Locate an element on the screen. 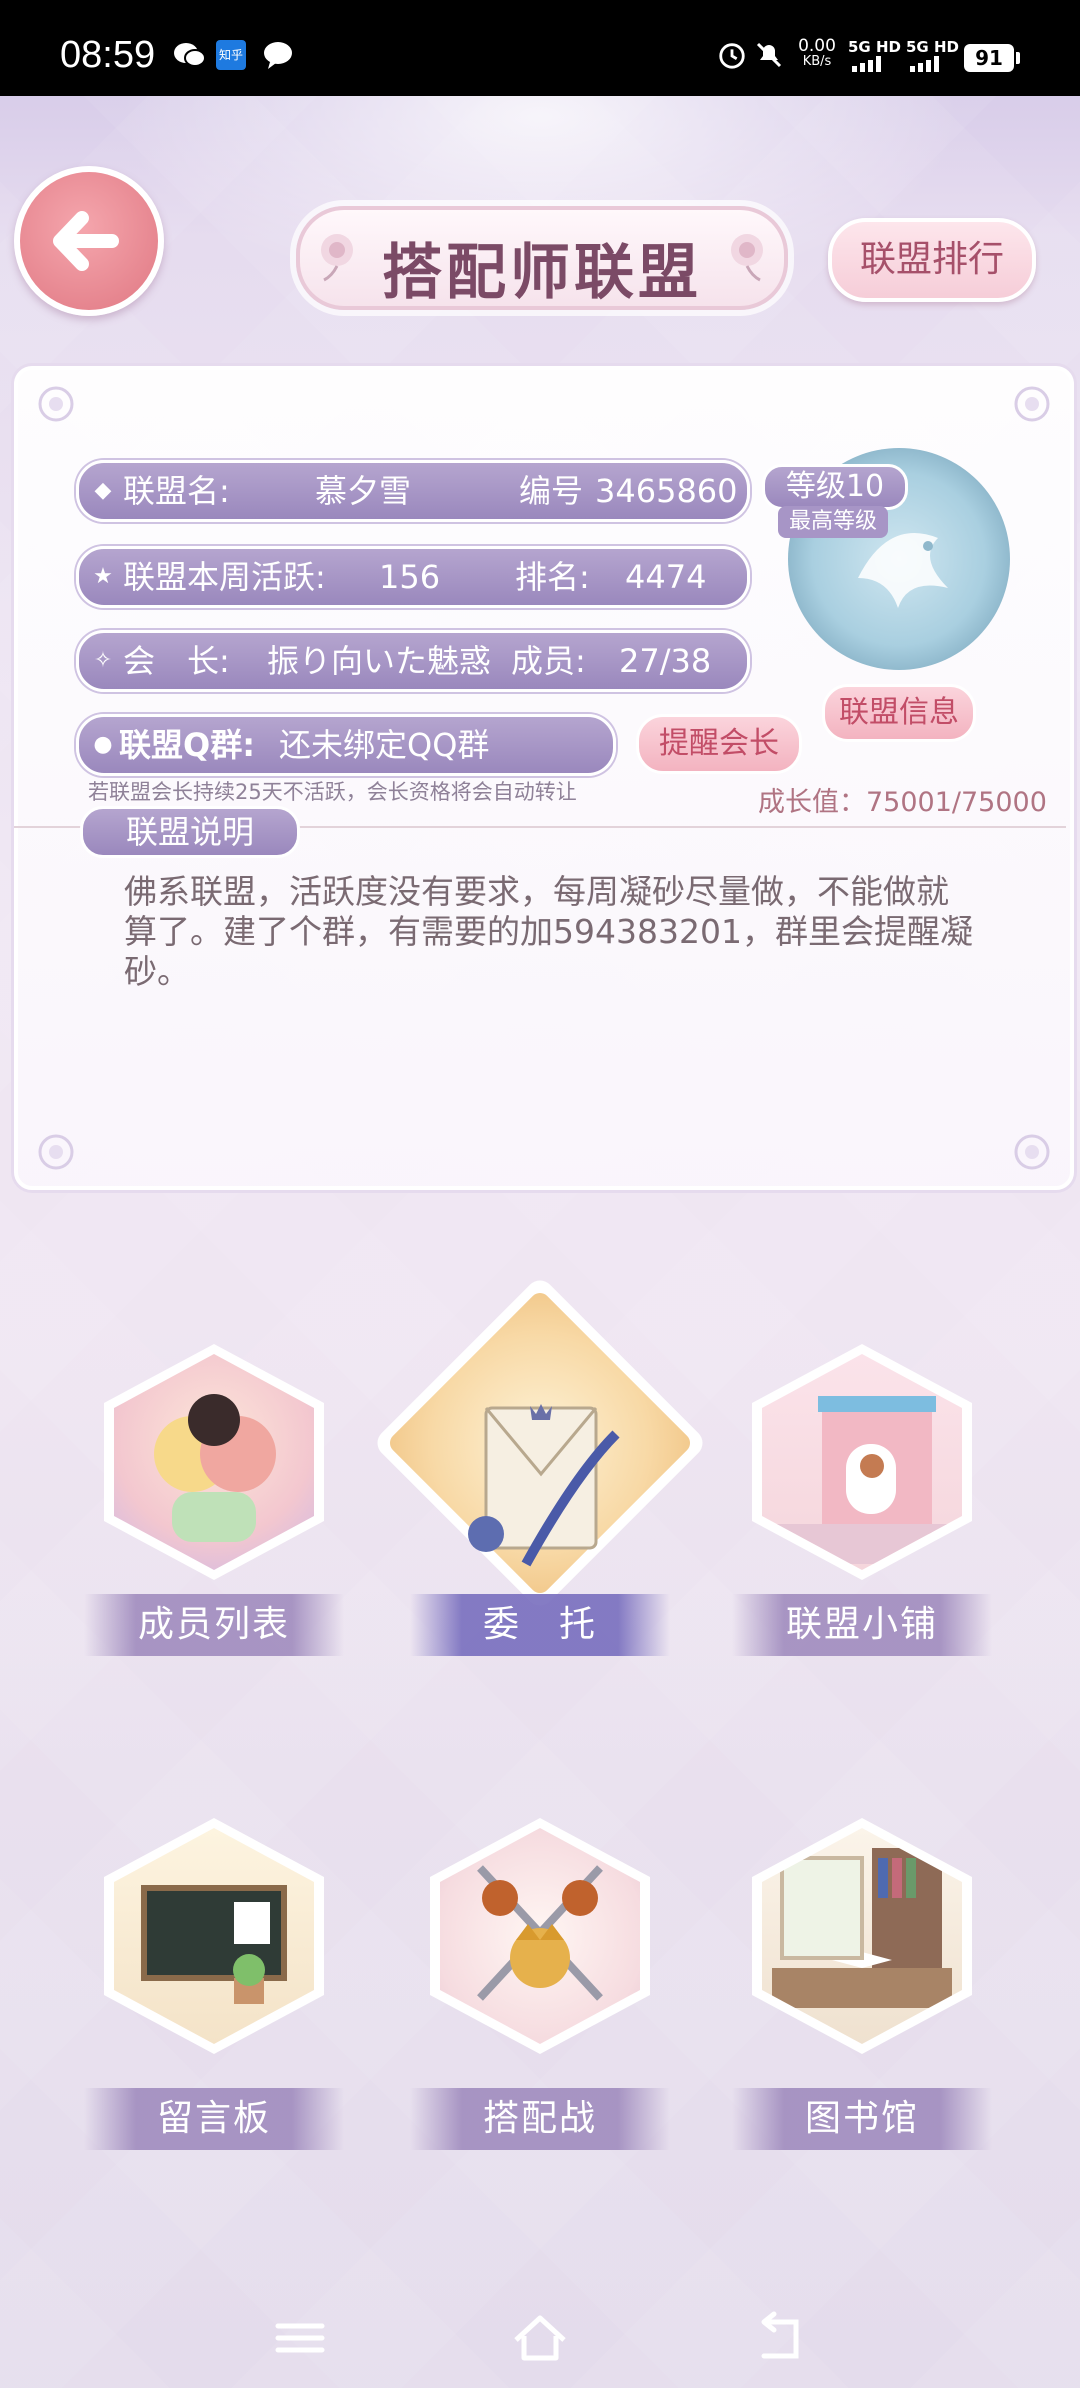  arrow-left-icon is located at coordinates (86, 241).